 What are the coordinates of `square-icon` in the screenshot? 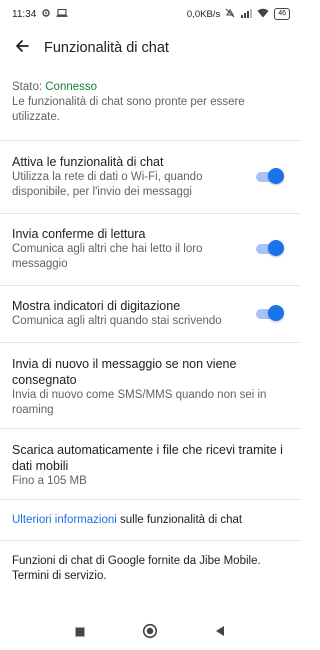 It's located at (80, 633).